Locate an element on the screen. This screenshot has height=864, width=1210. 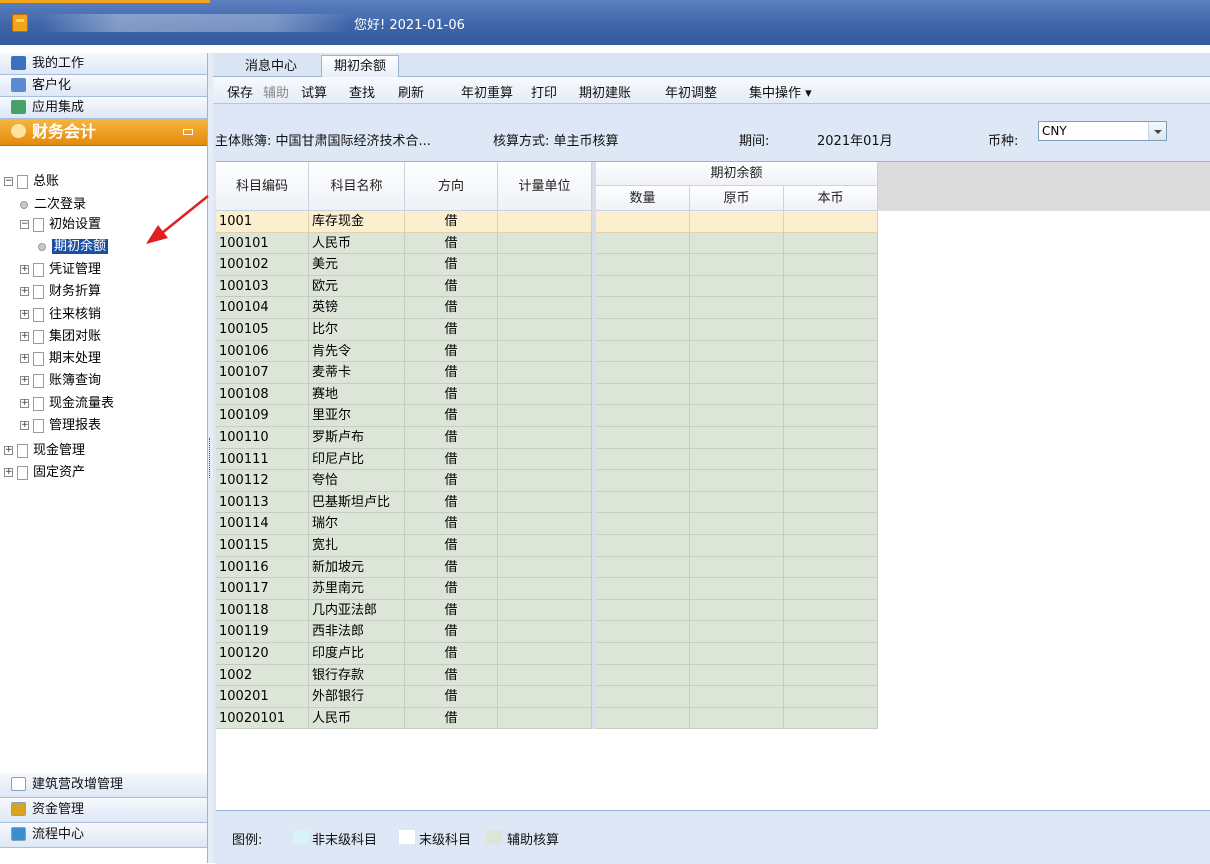
table-row: 100104 英镑借 is located at coordinates (547, 308).